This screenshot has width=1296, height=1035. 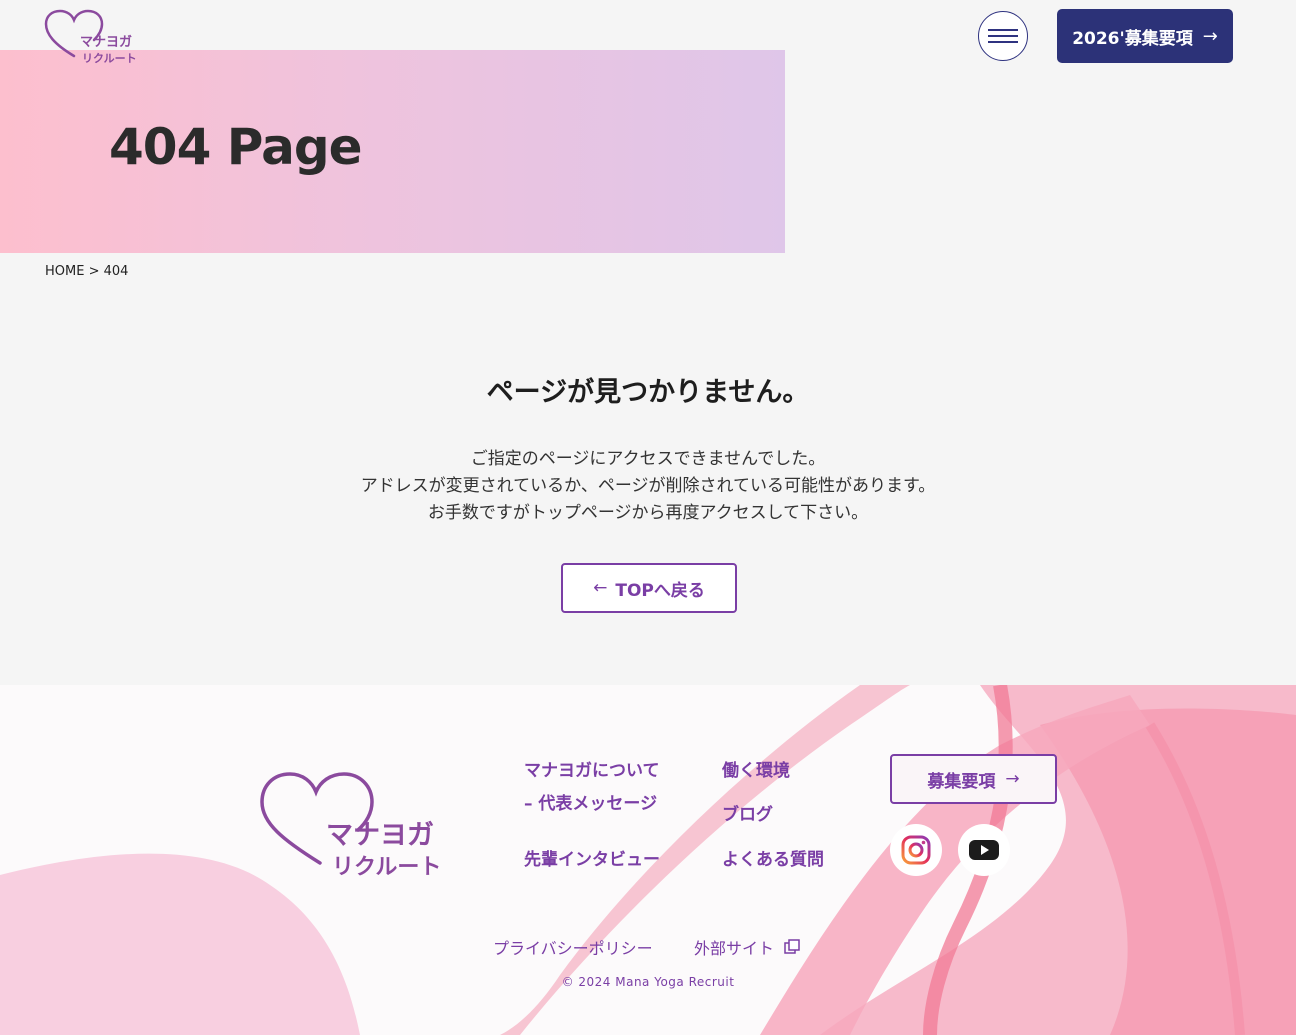 I want to click on recruit-guide-label: 2026'募集要項, so click(x=1132, y=38).